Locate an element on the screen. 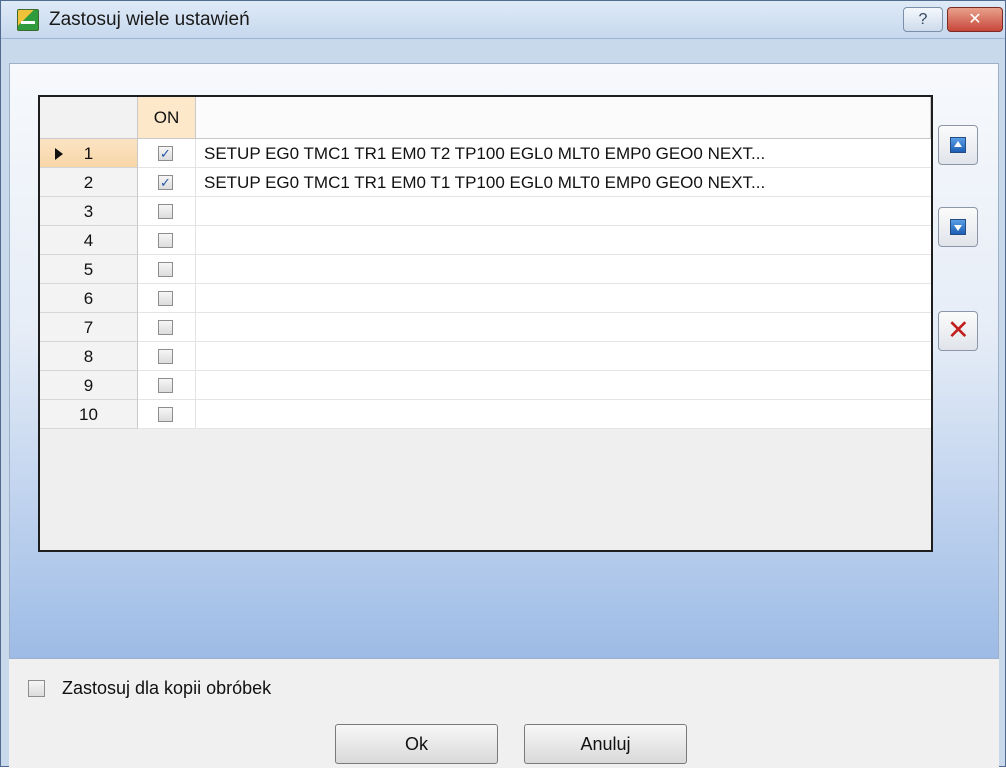  row-number: 10 is located at coordinates (89, 414).